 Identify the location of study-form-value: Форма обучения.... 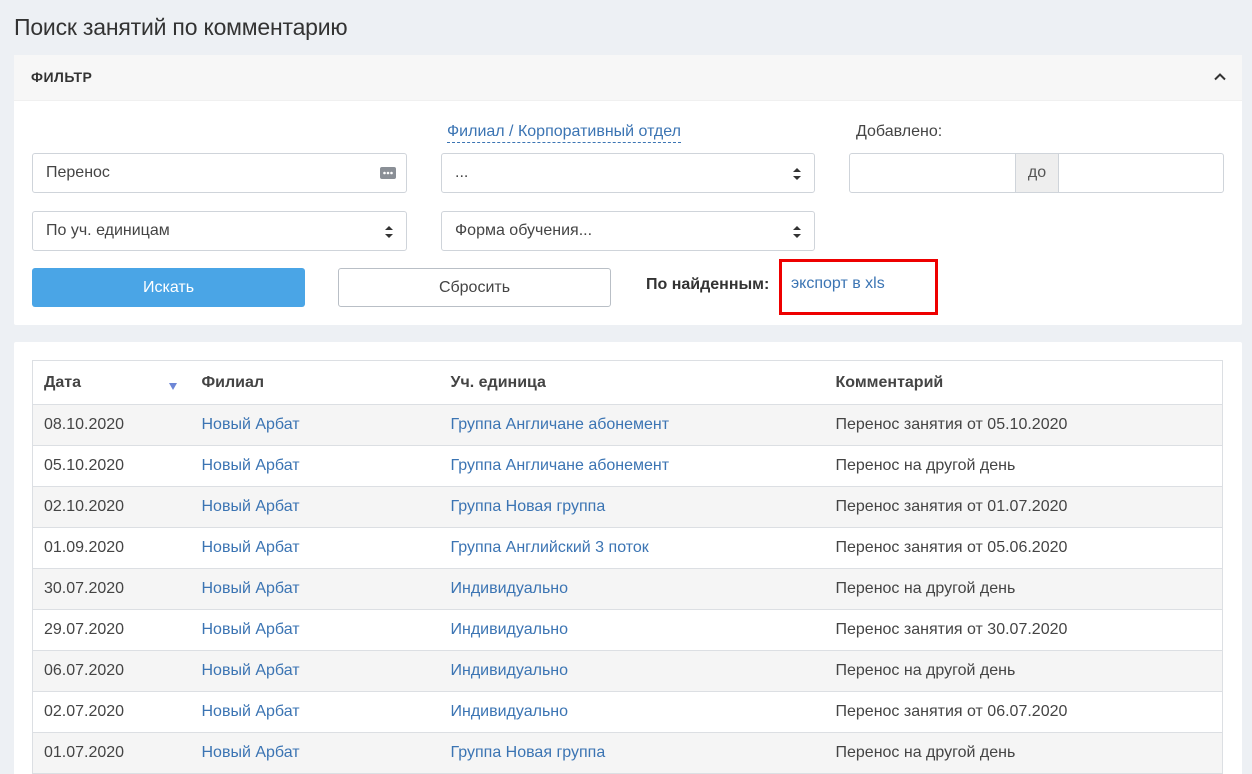
(524, 230).